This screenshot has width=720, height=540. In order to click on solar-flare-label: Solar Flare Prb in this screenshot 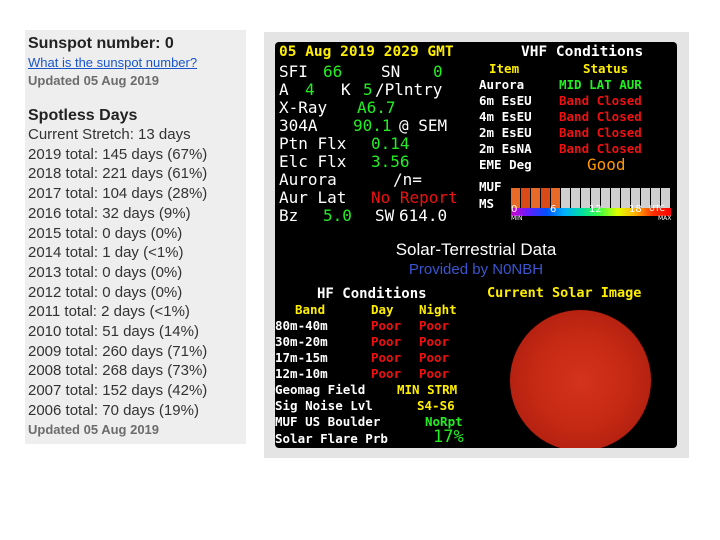, I will do `click(331, 438)`.